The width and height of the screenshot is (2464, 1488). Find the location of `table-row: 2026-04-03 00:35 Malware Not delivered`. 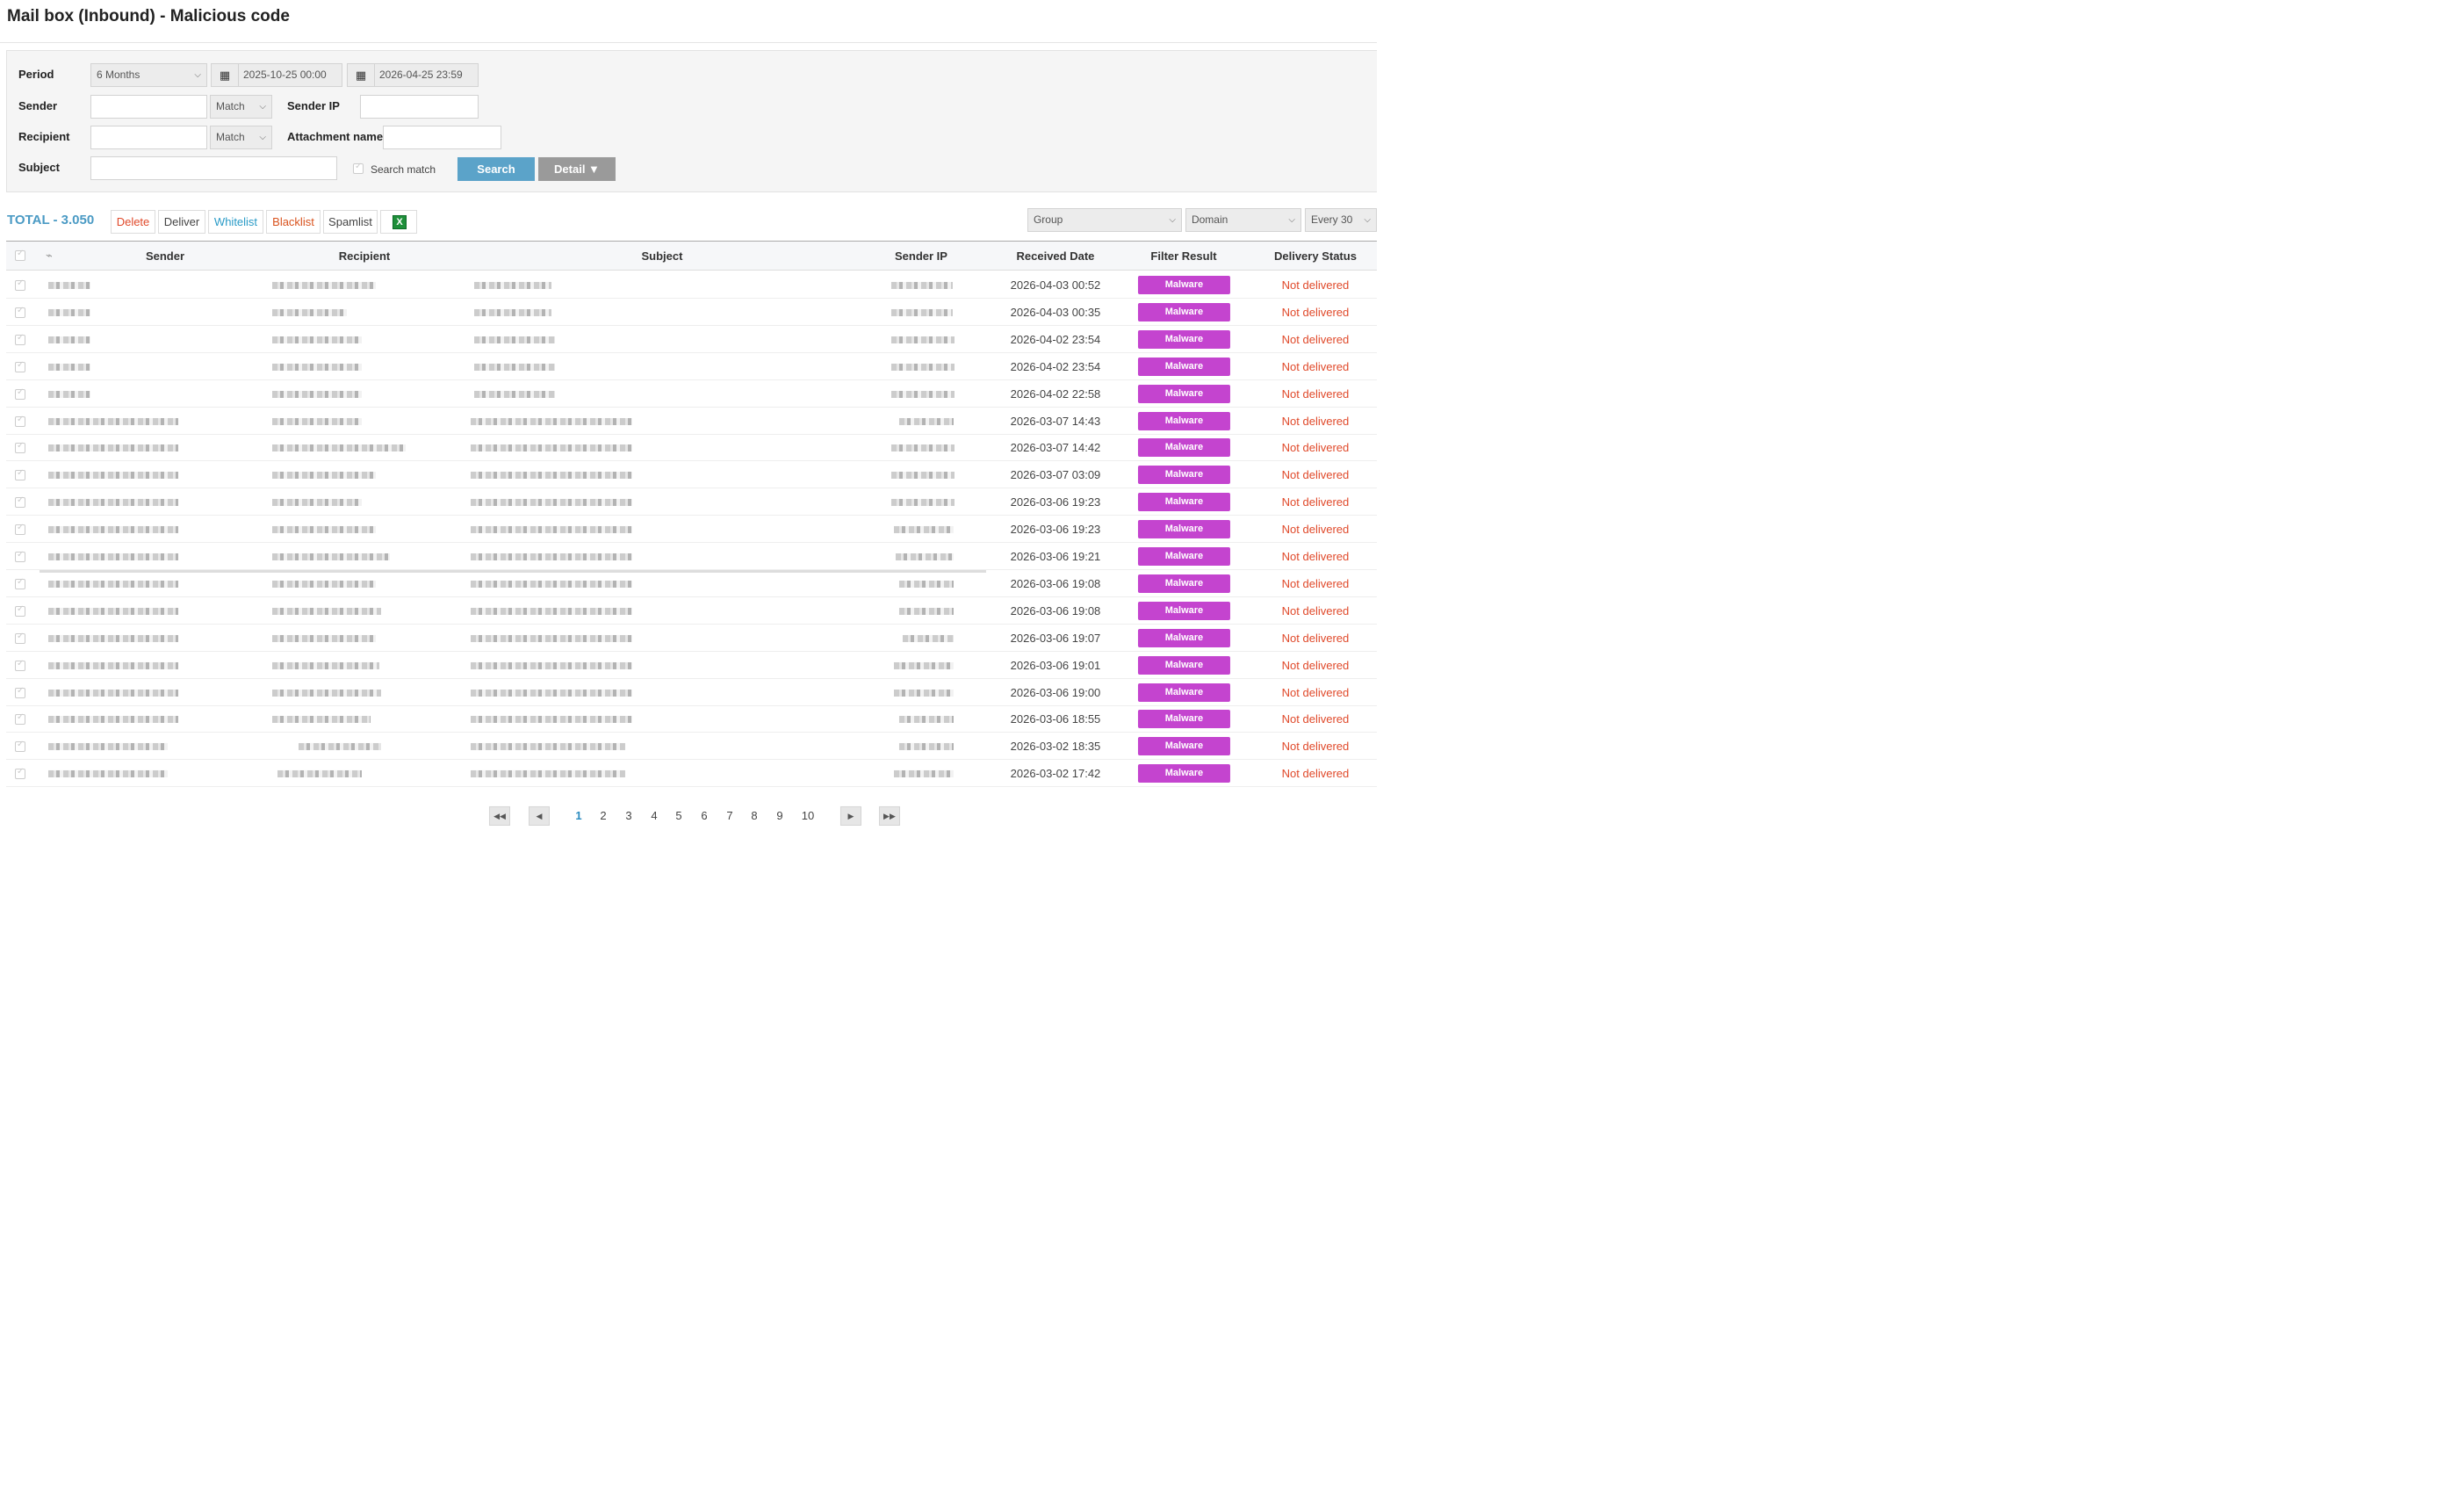

table-row: 2026-04-03 00:35 Malware Not delivered is located at coordinates (691, 312).